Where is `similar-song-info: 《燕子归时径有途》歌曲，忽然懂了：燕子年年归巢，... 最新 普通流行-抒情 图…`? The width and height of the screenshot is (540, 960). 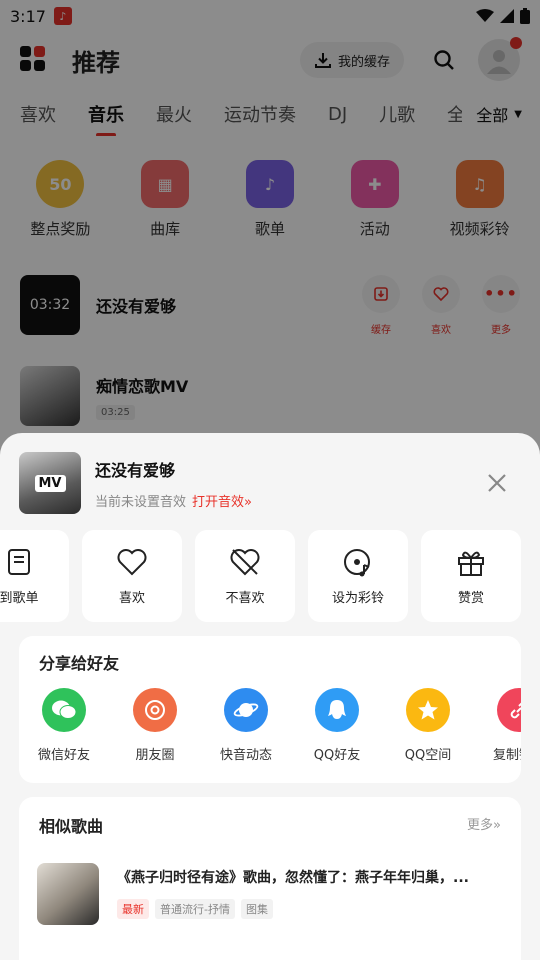 similar-song-info: 《燕子归时径有途》歌曲，忽然懂了：燕子年年归巢，... 最新 普通流行-抒情 图… is located at coordinates (307, 894).